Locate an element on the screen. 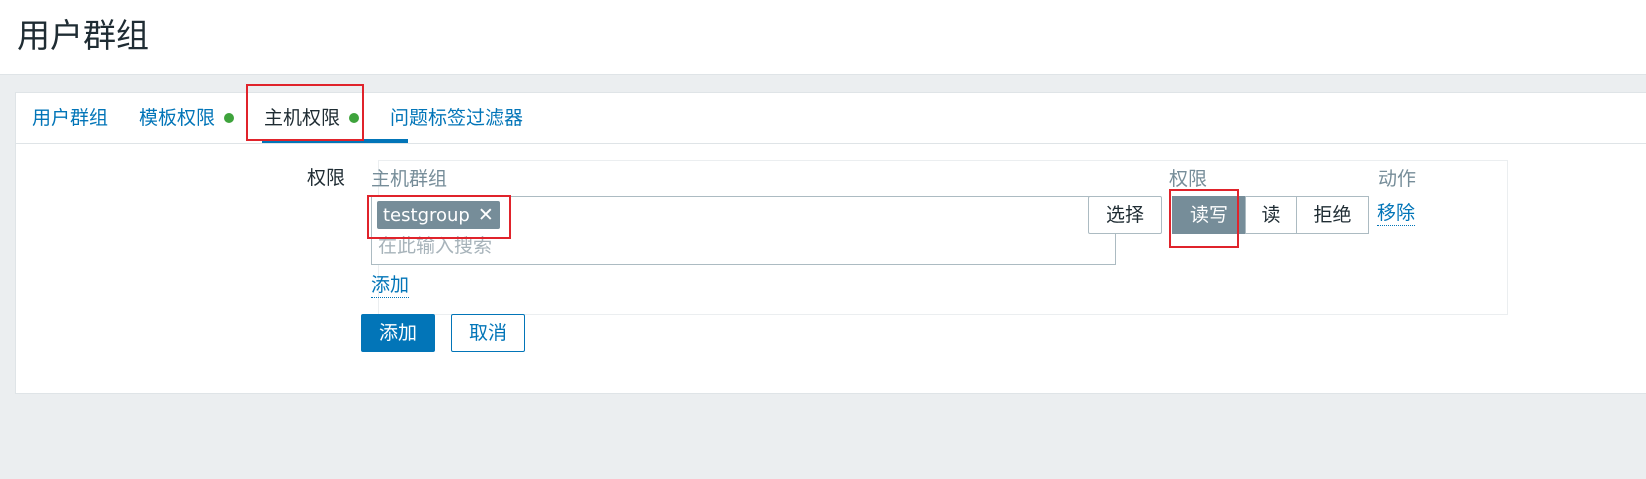 Image resolution: width=1646 pixels, height=479 pixels. permissions-label: 权限 is located at coordinates (326, 178).